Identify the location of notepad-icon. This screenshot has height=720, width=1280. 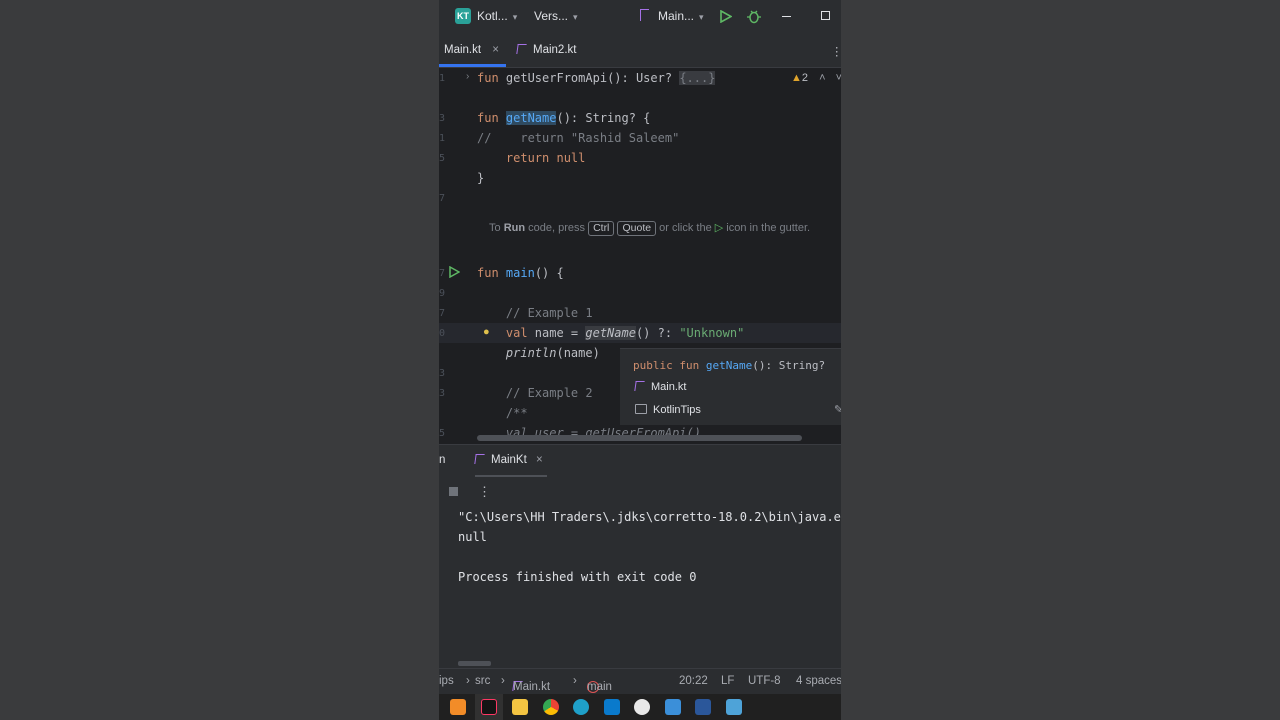
(734, 707).